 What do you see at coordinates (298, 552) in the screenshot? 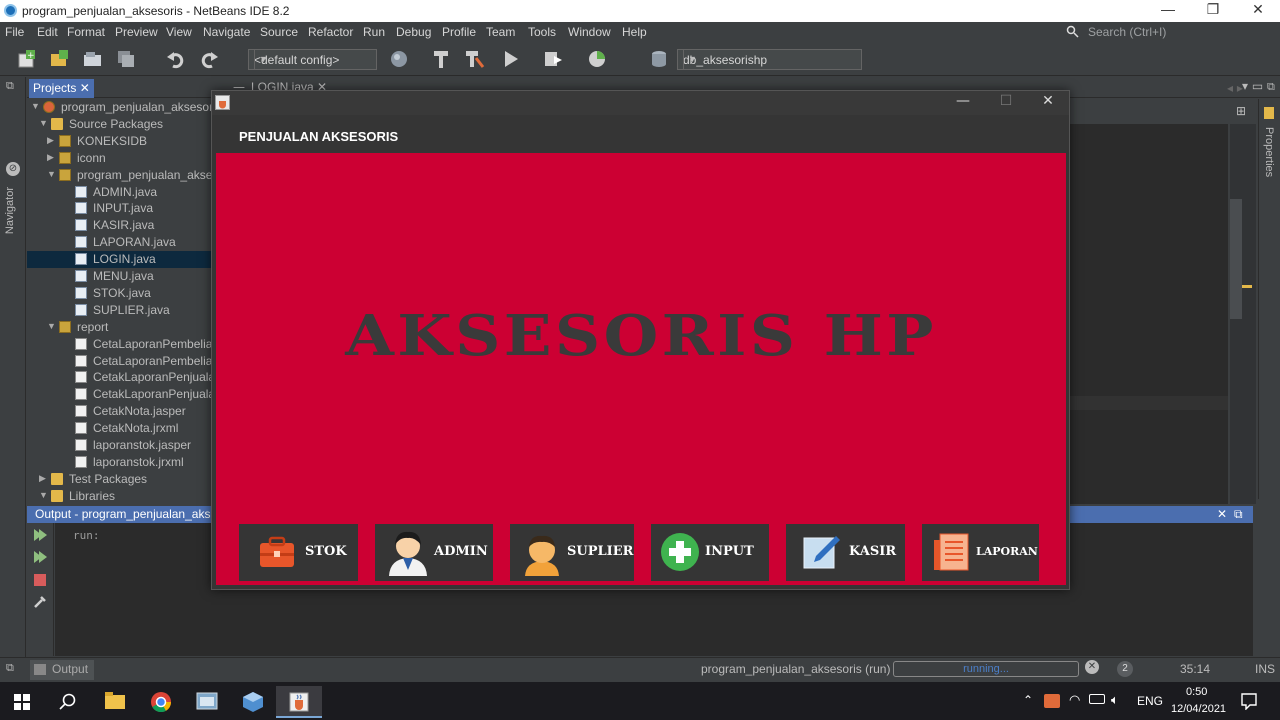
I see `stok-button: STOK` at bounding box center [298, 552].